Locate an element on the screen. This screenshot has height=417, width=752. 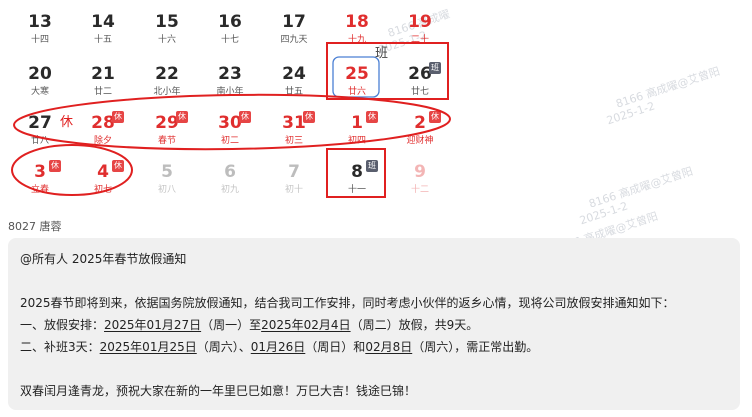
day-number: 30 is located at coordinates (230, 123).